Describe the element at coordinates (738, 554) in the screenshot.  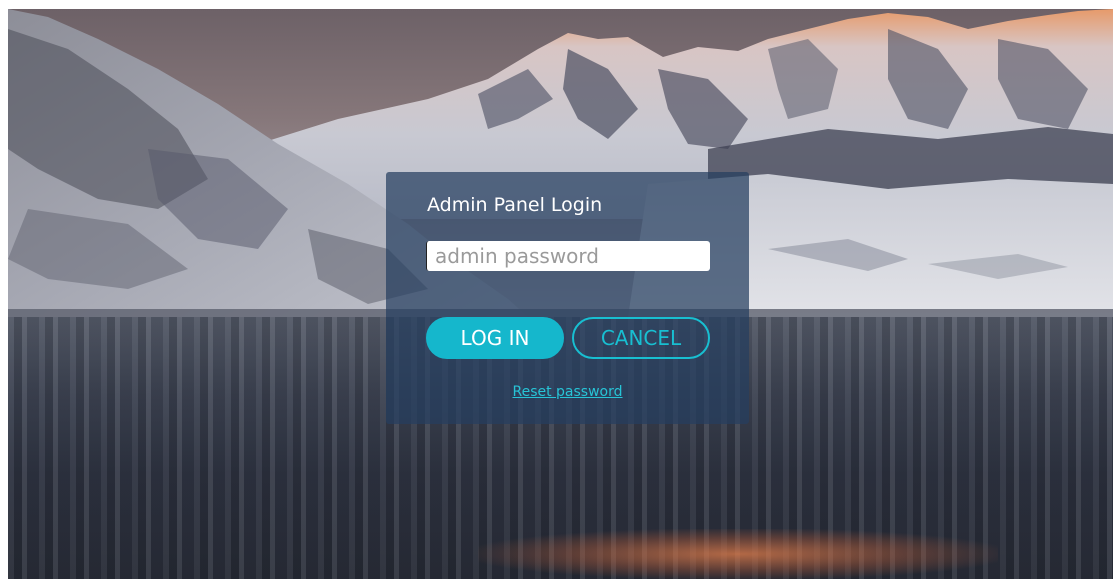
I see `sunset-reflection-glow` at that location.